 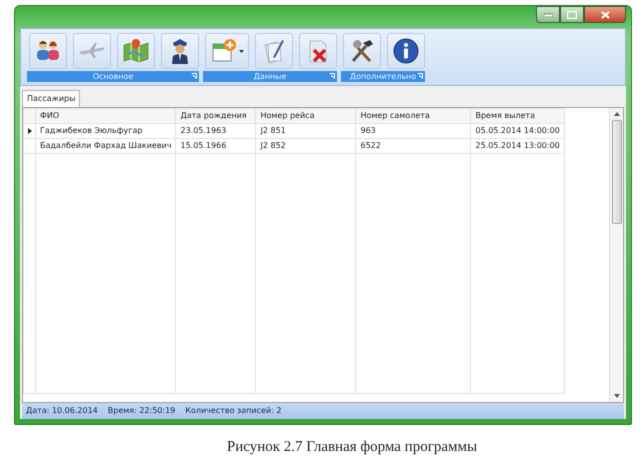 I want to click on group-title: Основное, so click(x=113, y=76).